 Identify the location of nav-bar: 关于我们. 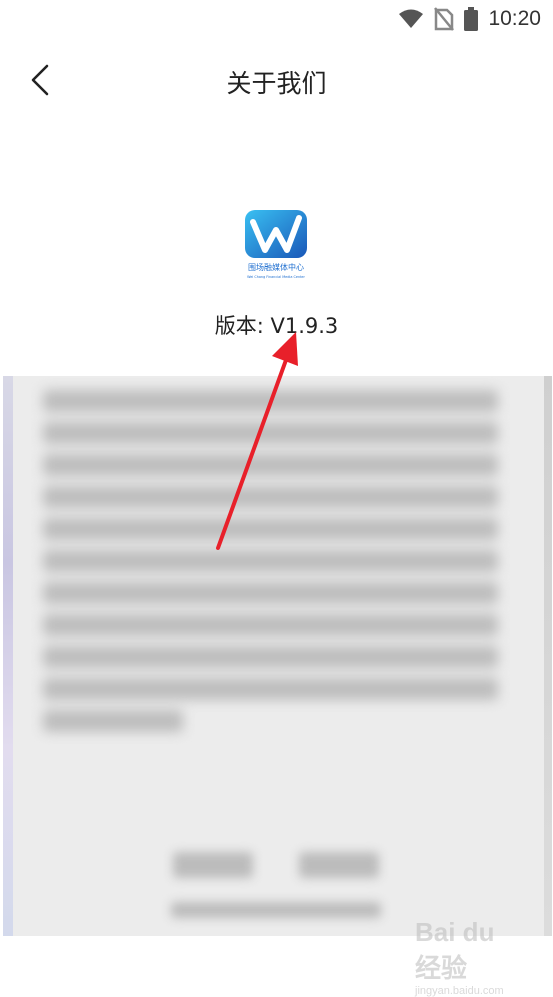
(276, 81).